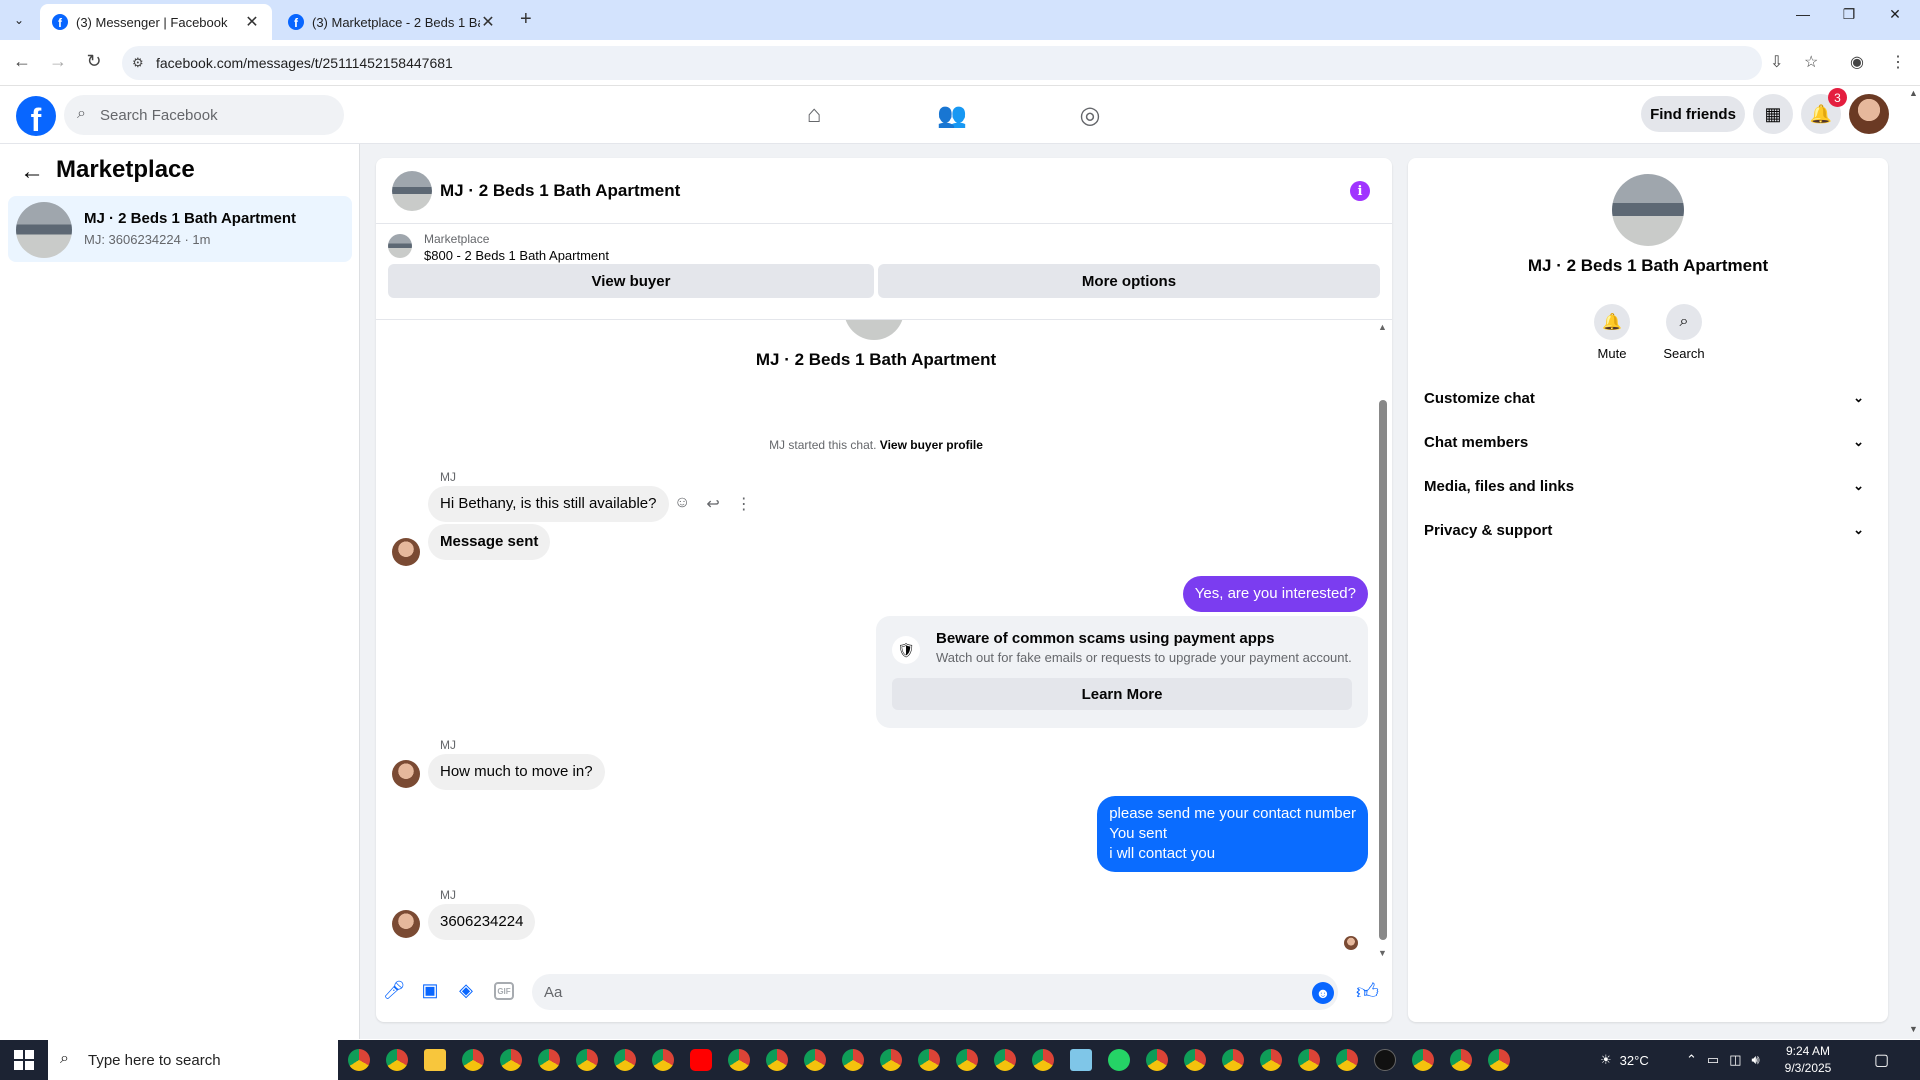  I want to click on info-avatar, so click(1648, 210).